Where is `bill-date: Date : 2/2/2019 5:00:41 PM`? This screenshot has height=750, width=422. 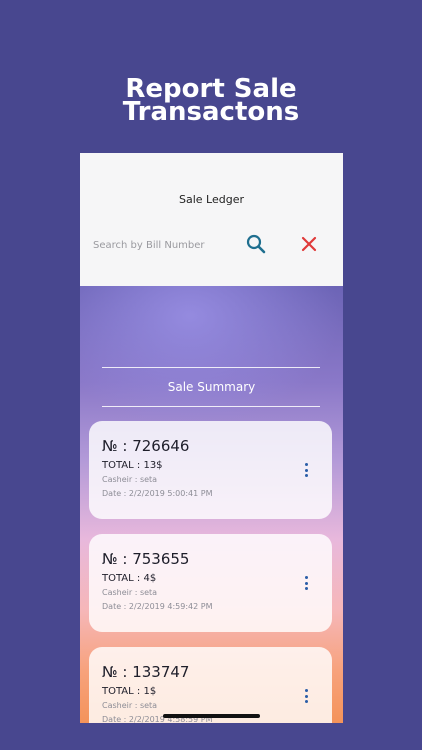 bill-date: Date : 2/2/2019 5:00:41 PM is located at coordinates (157, 493).